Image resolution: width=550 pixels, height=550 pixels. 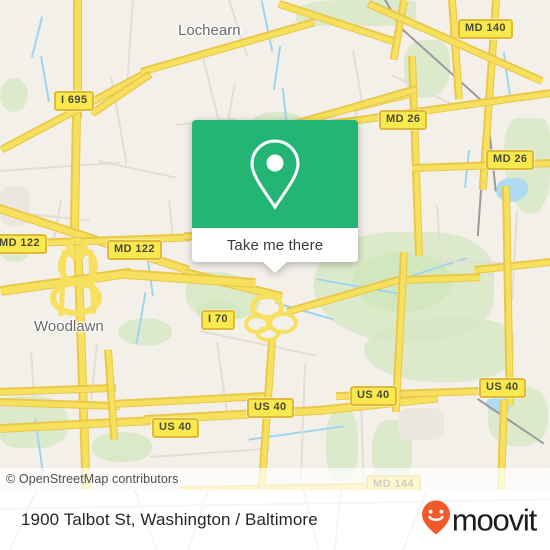 What do you see at coordinates (134, 250) in the screenshot?
I see `shield-md-122-b: MD 122` at bounding box center [134, 250].